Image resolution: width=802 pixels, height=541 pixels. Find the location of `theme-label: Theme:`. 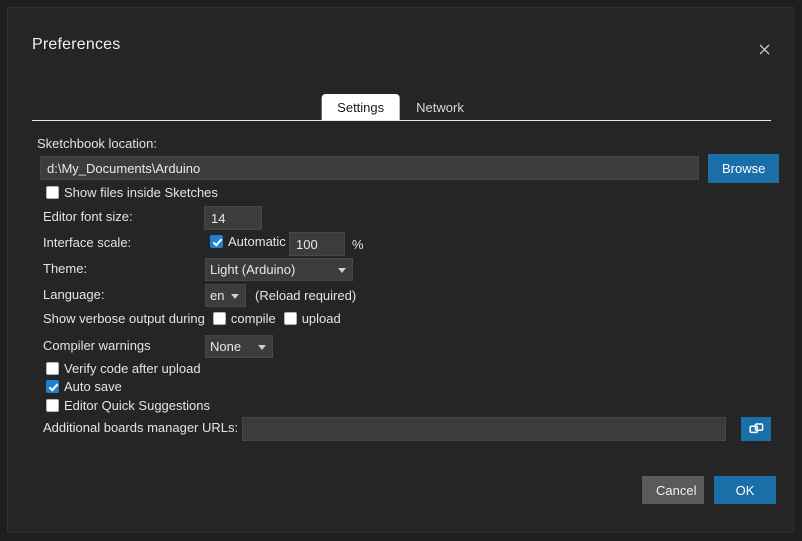

theme-label: Theme: is located at coordinates (65, 268).